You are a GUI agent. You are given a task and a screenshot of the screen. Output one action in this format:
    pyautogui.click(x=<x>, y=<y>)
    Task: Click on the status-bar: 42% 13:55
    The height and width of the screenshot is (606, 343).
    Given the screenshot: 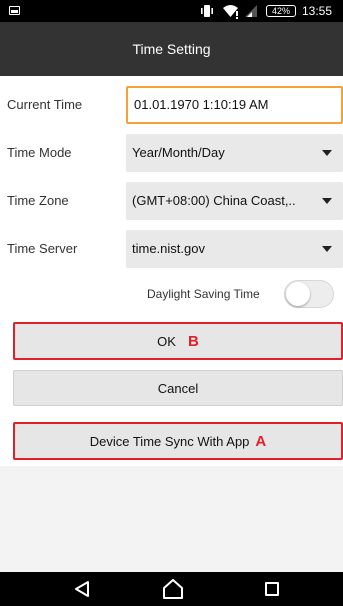 What is the action you would take?
    pyautogui.click(x=171, y=11)
    